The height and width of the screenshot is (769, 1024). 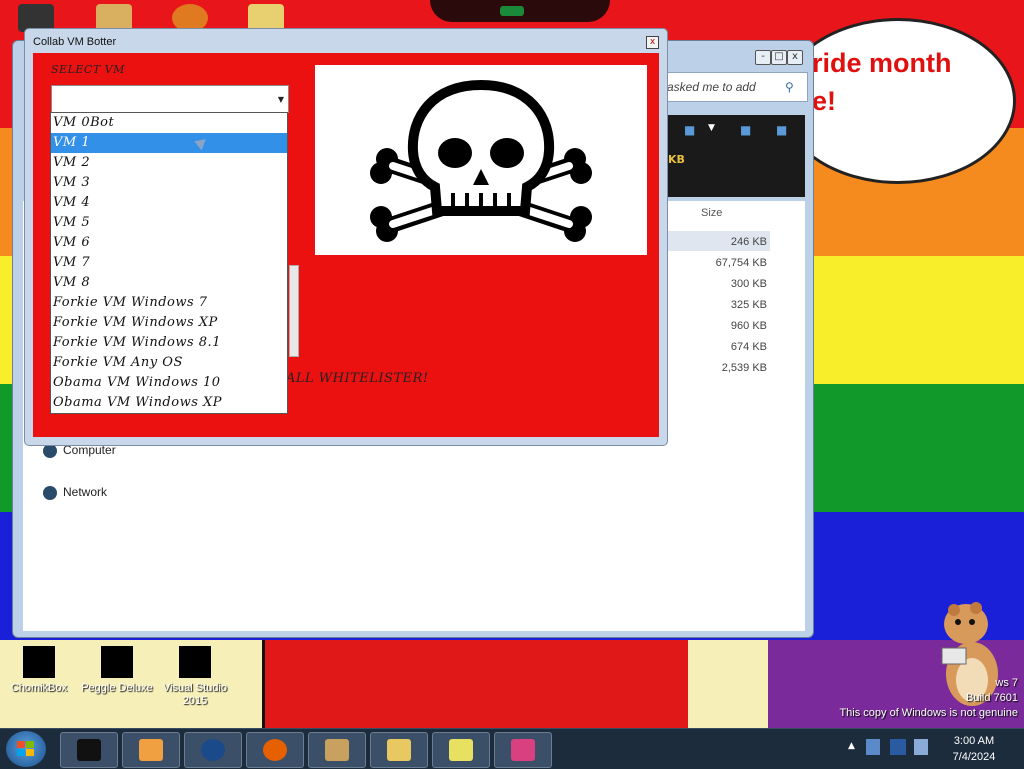 What do you see at coordinates (748, 347) in the screenshot?
I see `size-cell: 674 KB` at bounding box center [748, 347].